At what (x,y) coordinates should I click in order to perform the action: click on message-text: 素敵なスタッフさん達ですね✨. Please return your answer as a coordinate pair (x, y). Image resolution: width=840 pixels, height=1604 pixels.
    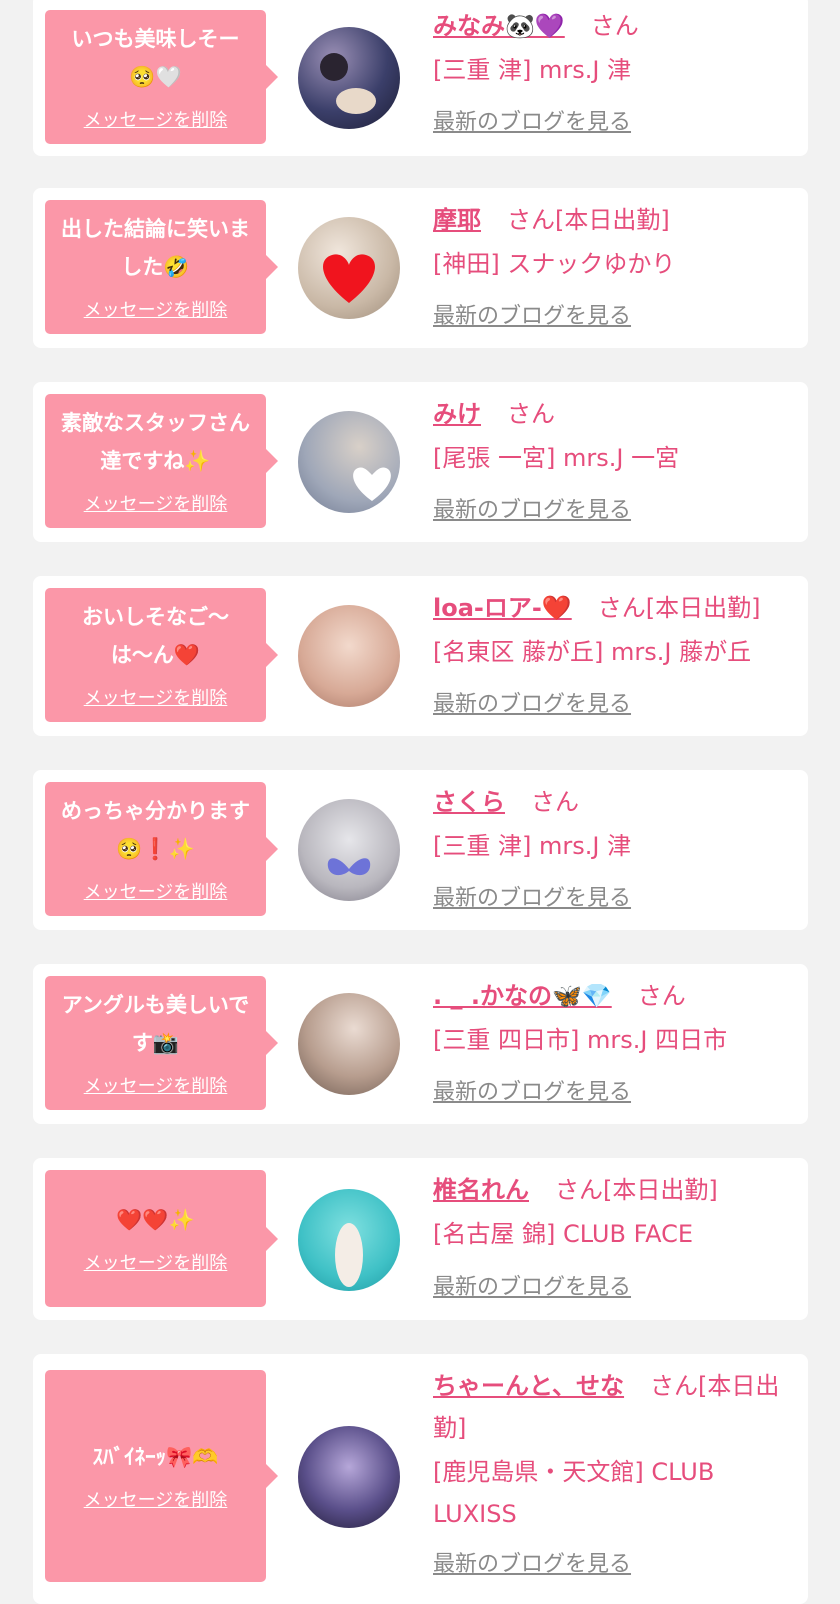
    Looking at the image, I should click on (155, 442).